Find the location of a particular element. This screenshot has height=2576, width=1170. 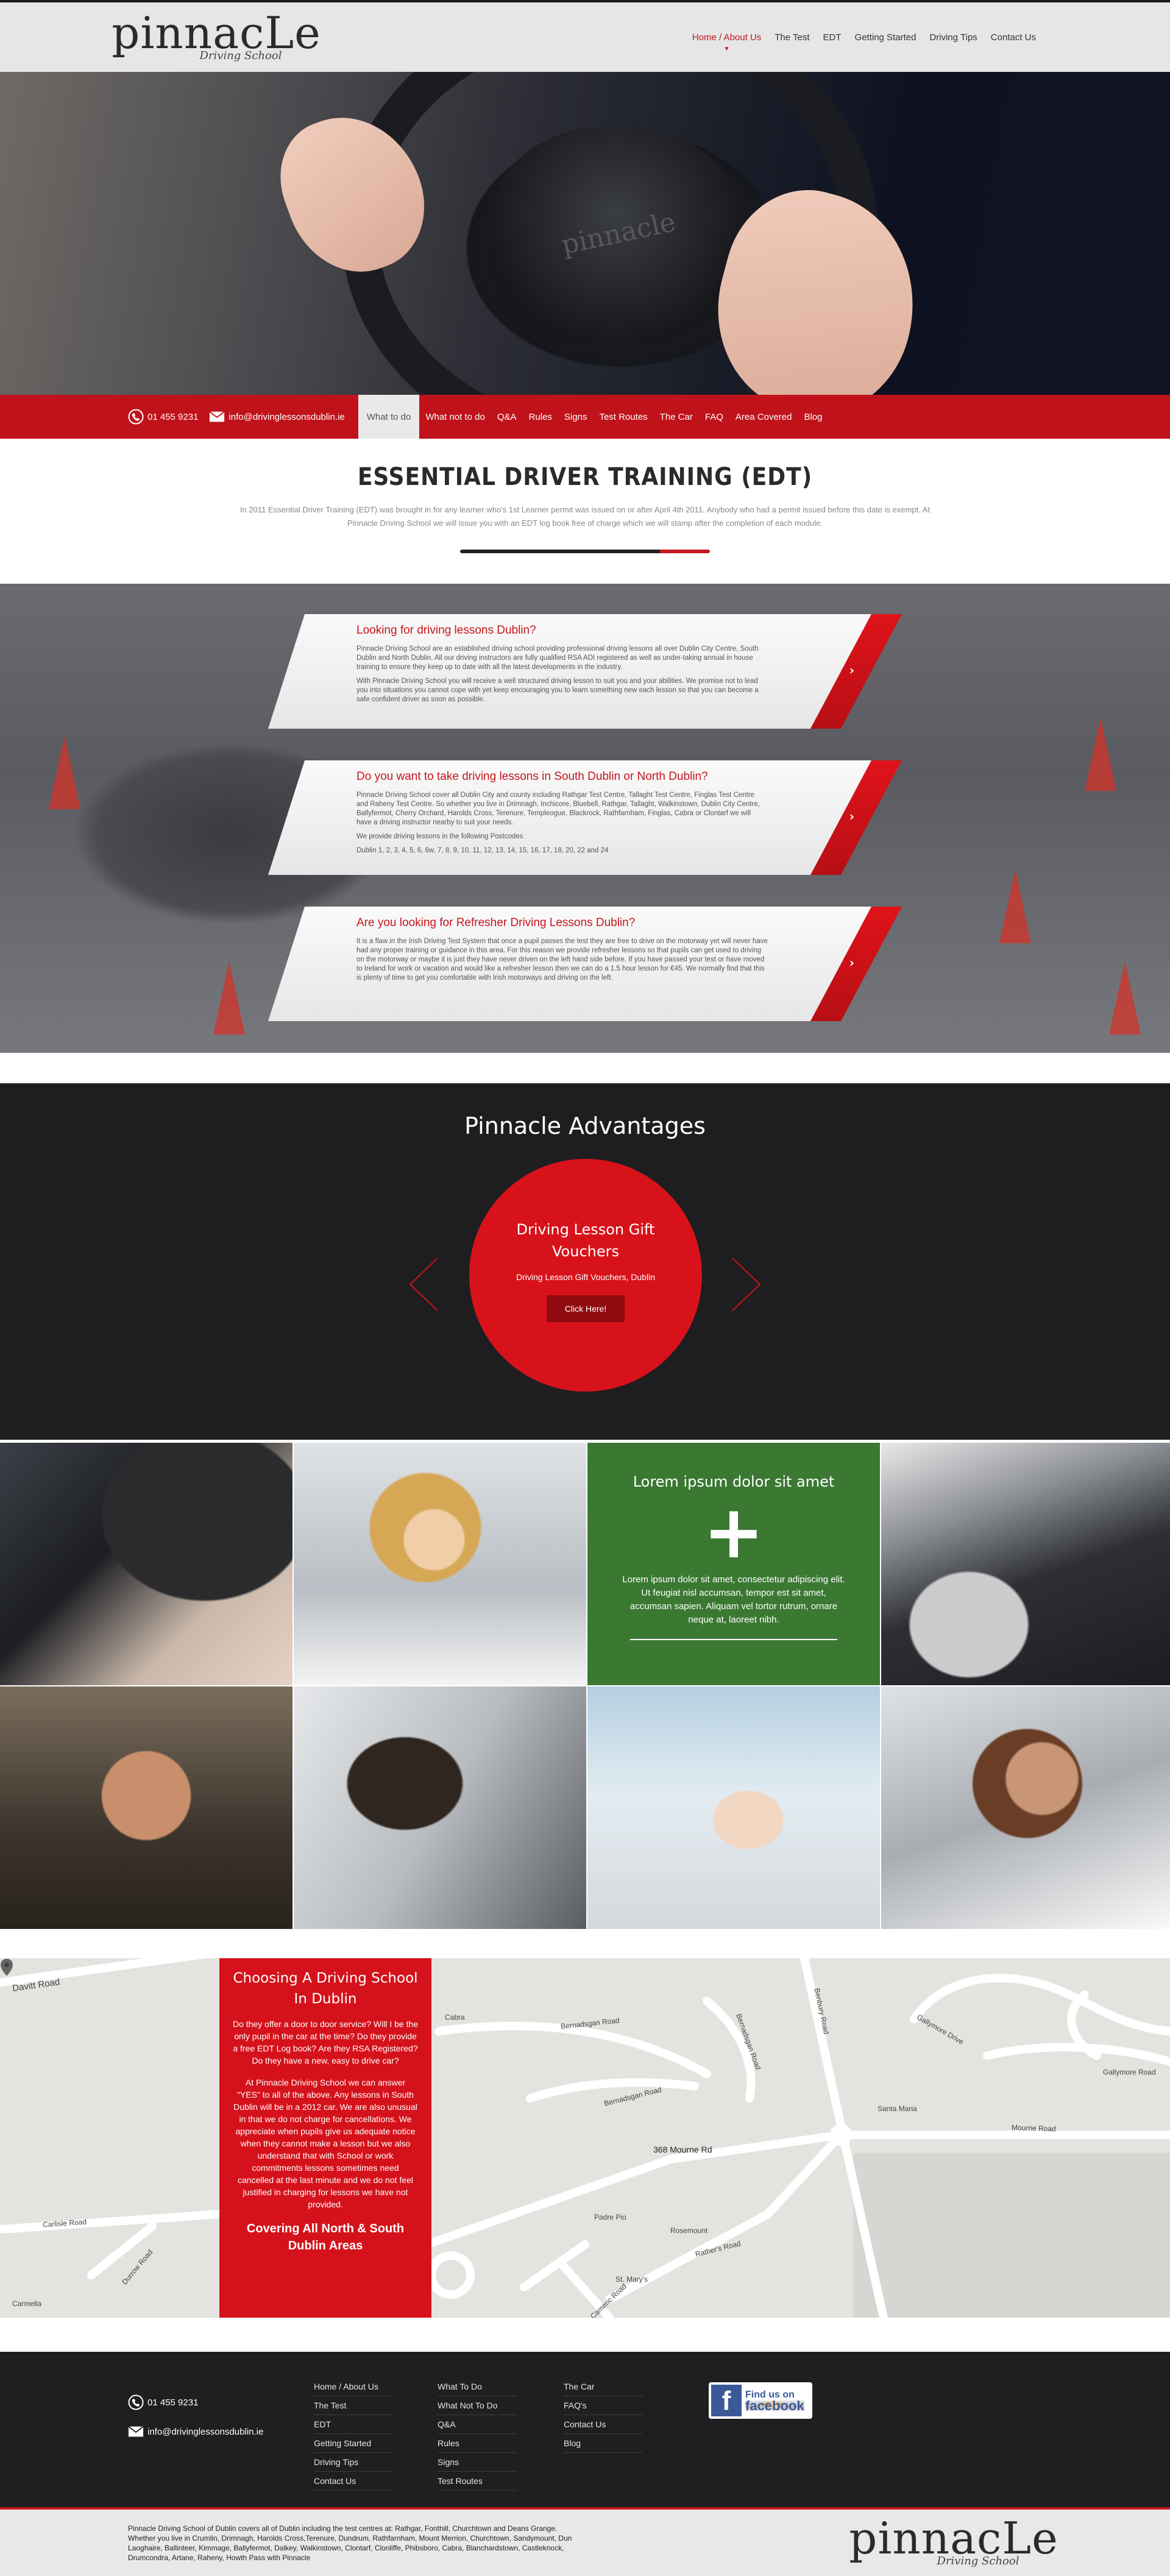

plus-icon: + is located at coordinates (733, 1532).